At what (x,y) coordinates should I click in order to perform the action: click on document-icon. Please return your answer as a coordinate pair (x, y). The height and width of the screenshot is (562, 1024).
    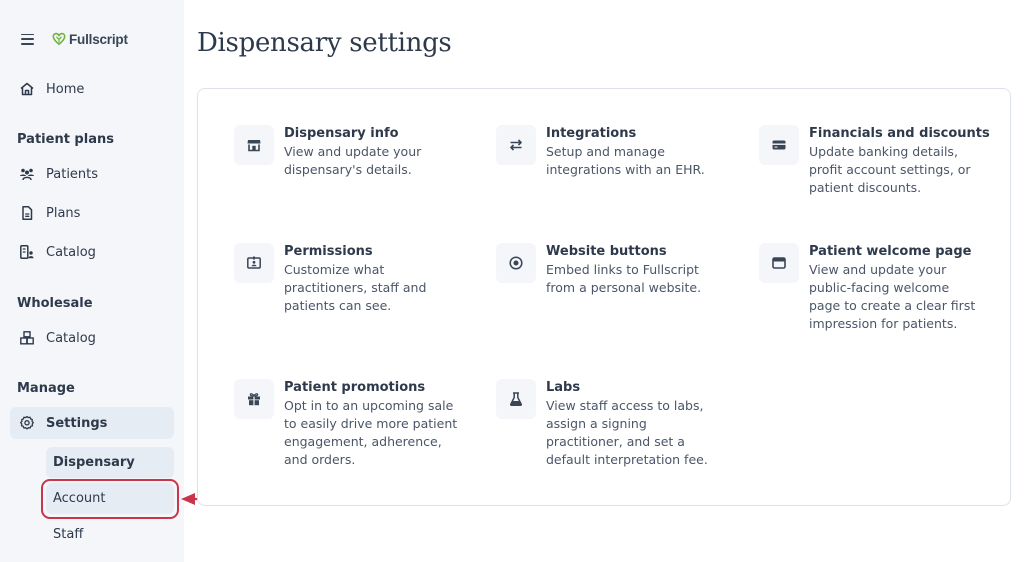
    Looking at the image, I should click on (27, 213).